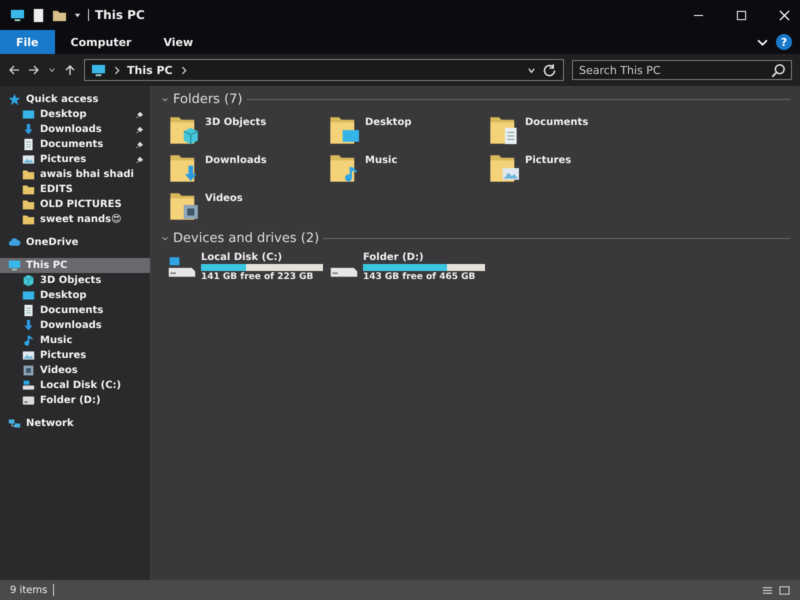 Image resolution: width=800 pixels, height=600 pixels. I want to click on large-icons-view-icon, so click(784, 590).